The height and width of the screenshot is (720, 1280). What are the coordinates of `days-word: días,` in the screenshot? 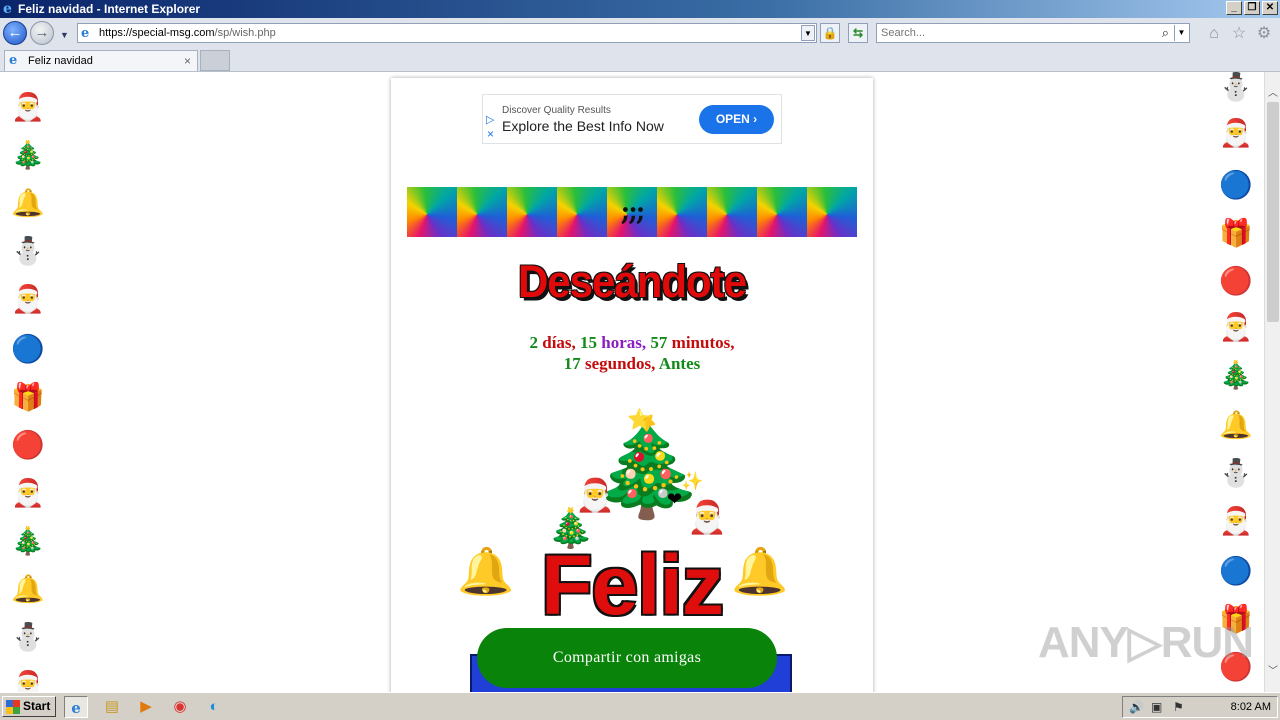 It's located at (559, 342).